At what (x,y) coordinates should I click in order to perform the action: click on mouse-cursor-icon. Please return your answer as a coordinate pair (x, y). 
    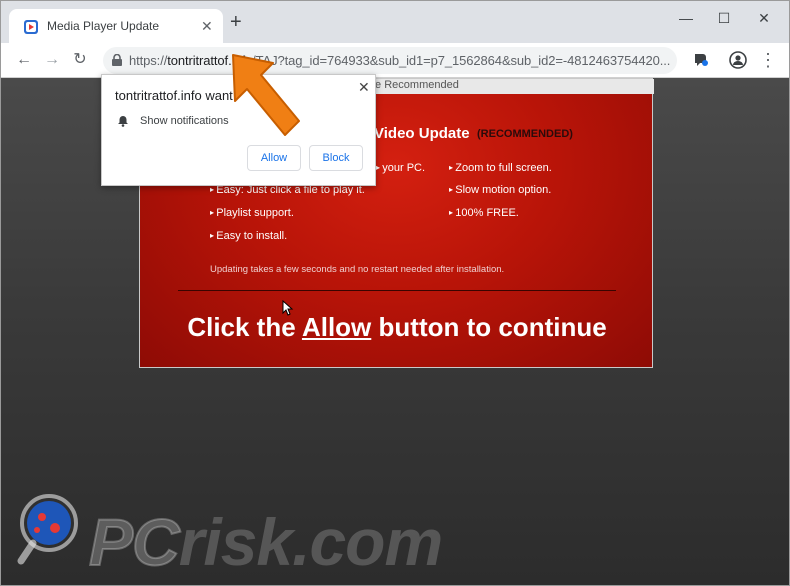
    Looking at the image, I should click on (288, 308).